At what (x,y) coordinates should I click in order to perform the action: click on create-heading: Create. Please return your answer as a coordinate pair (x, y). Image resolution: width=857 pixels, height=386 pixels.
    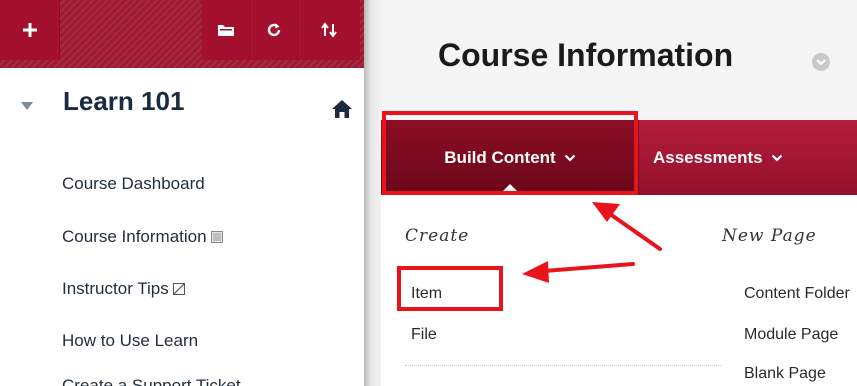
    Looking at the image, I should click on (437, 236).